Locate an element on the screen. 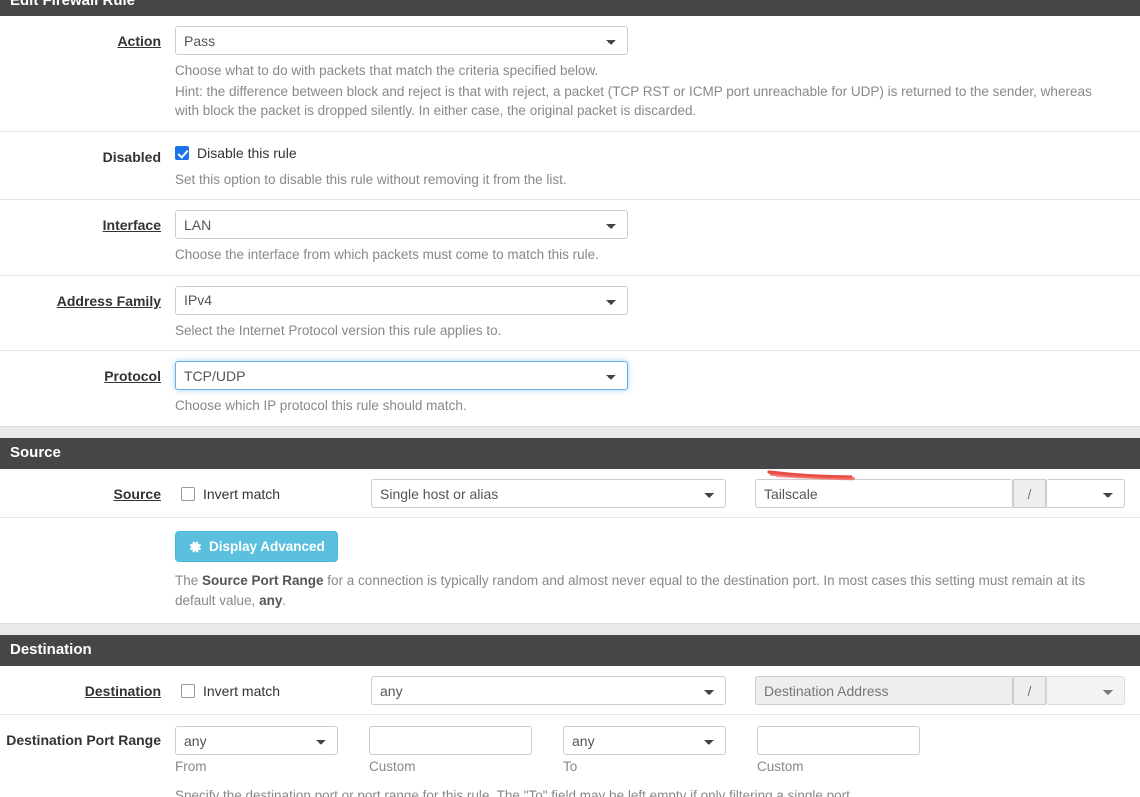  help-bold-source-port-range: Source Port Range is located at coordinates (263, 581).